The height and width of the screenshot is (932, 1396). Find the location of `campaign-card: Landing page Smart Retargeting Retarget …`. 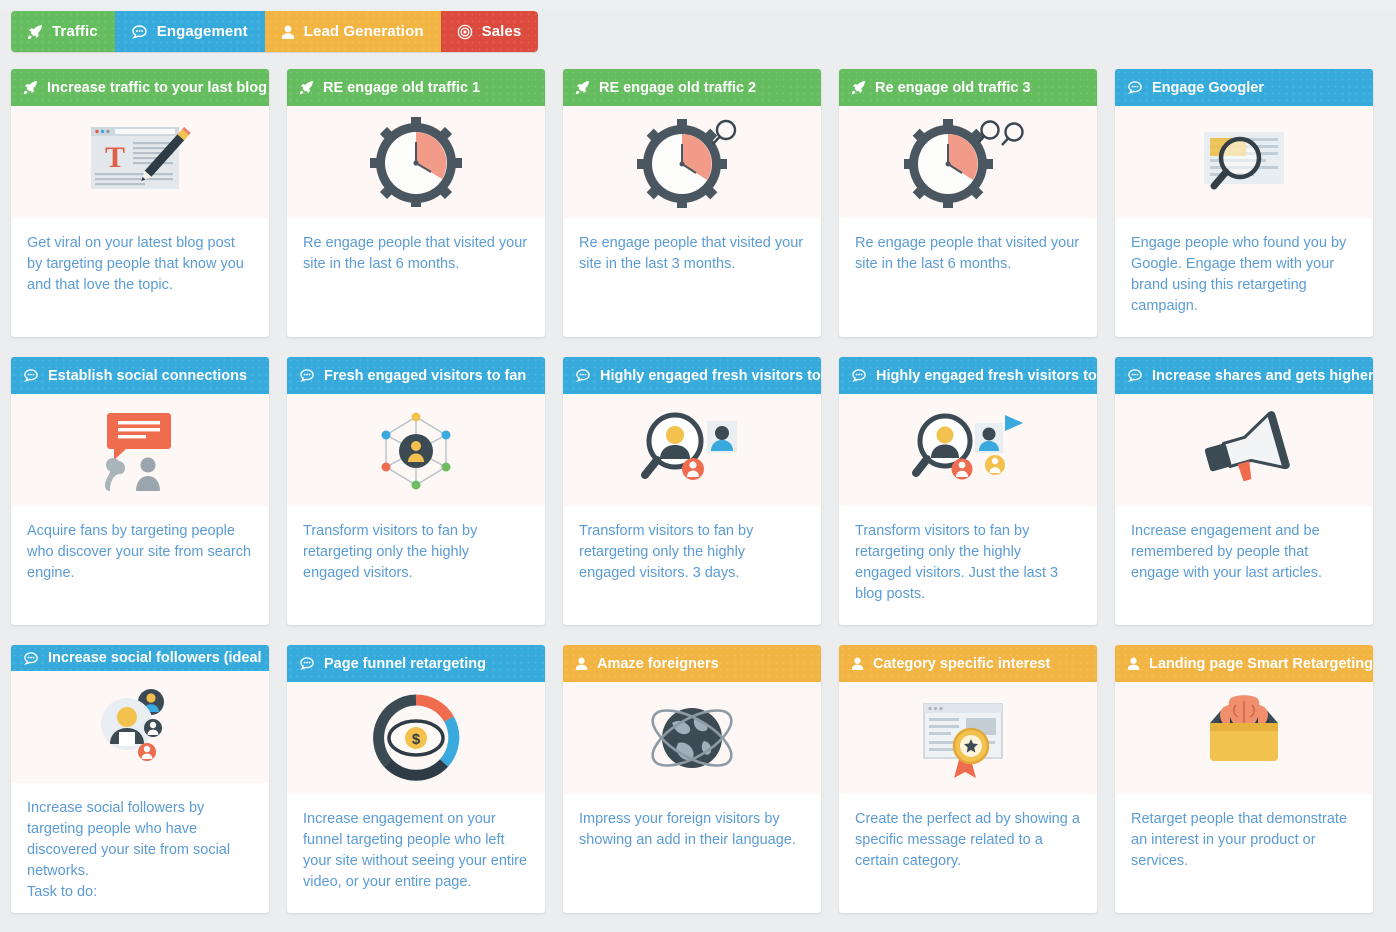

campaign-card: Landing page Smart Retargeting Retarget … is located at coordinates (1244, 779).